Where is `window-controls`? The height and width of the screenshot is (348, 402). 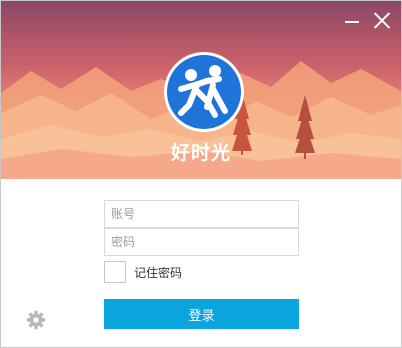 window-controls is located at coordinates (367, 20).